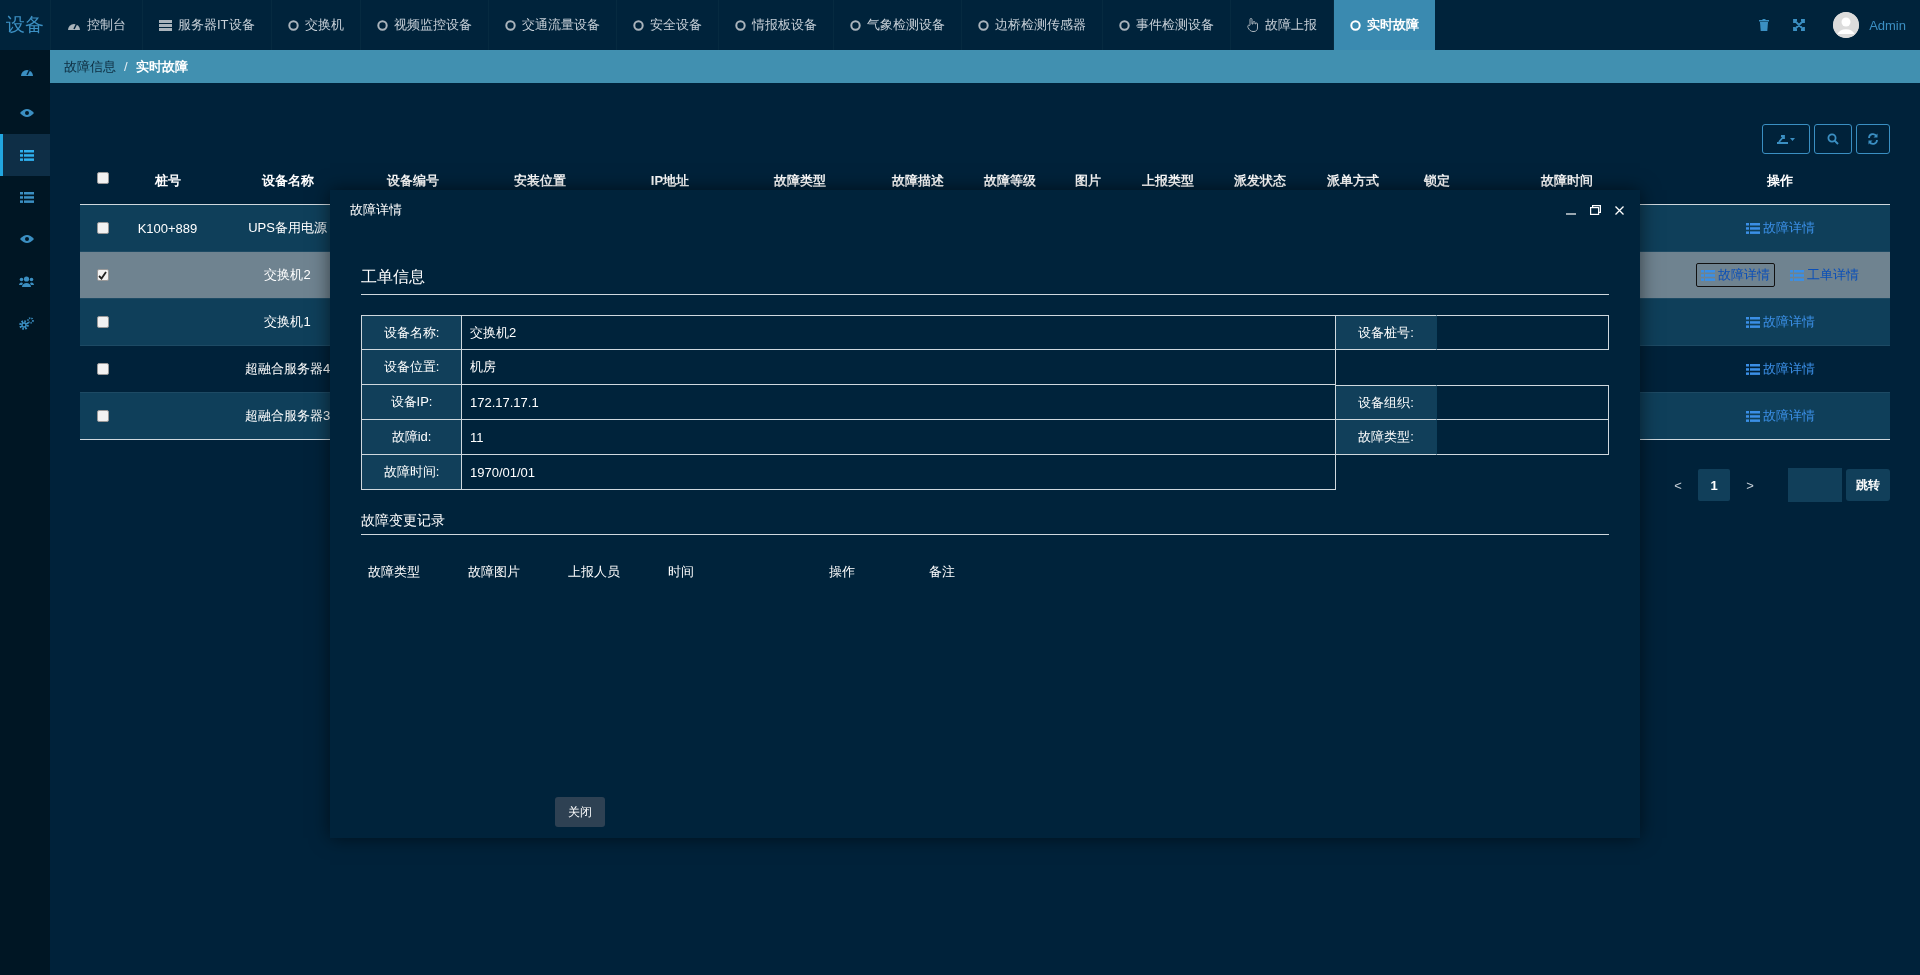  Describe the element at coordinates (898, 472) in the screenshot. I see `field-value: 1970/01/01` at that location.